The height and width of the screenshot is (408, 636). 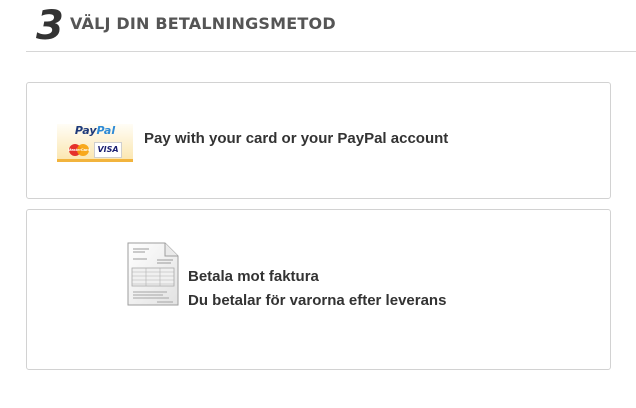 What do you see at coordinates (85, 130) in the screenshot?
I see `paypal-wordmark-pay: Pay` at bounding box center [85, 130].